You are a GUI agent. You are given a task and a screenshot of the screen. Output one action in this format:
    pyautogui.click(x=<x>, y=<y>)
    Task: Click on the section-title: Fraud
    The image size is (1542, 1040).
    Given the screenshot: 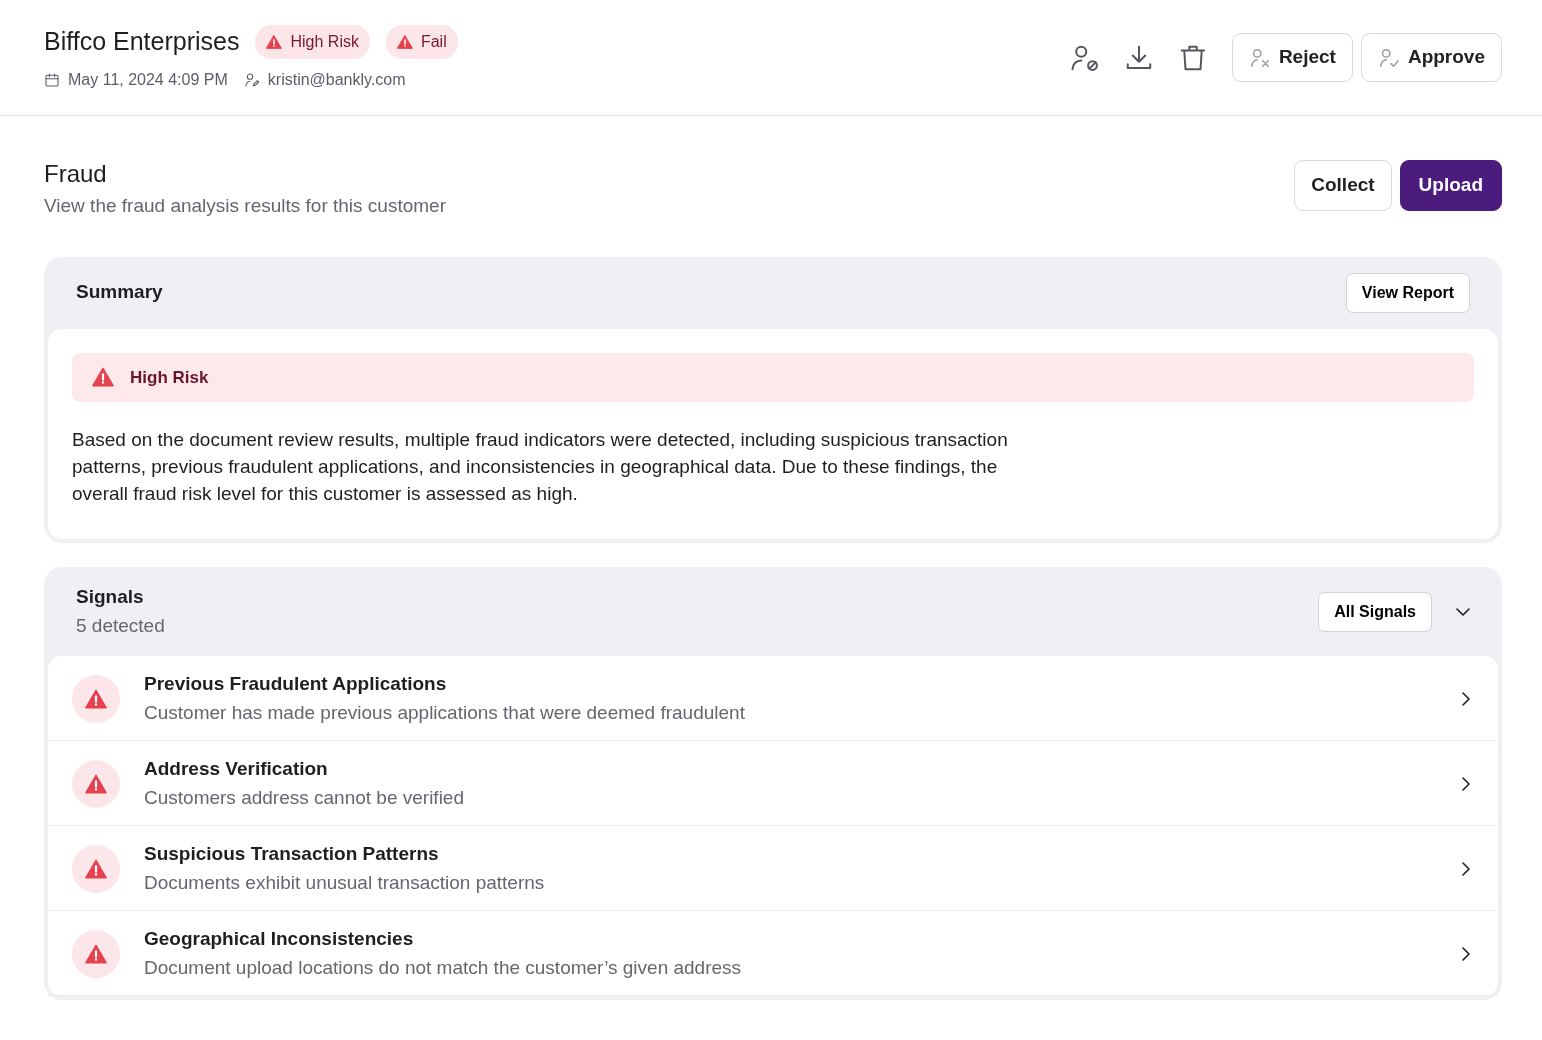 What is the action you would take?
    pyautogui.click(x=76, y=174)
    